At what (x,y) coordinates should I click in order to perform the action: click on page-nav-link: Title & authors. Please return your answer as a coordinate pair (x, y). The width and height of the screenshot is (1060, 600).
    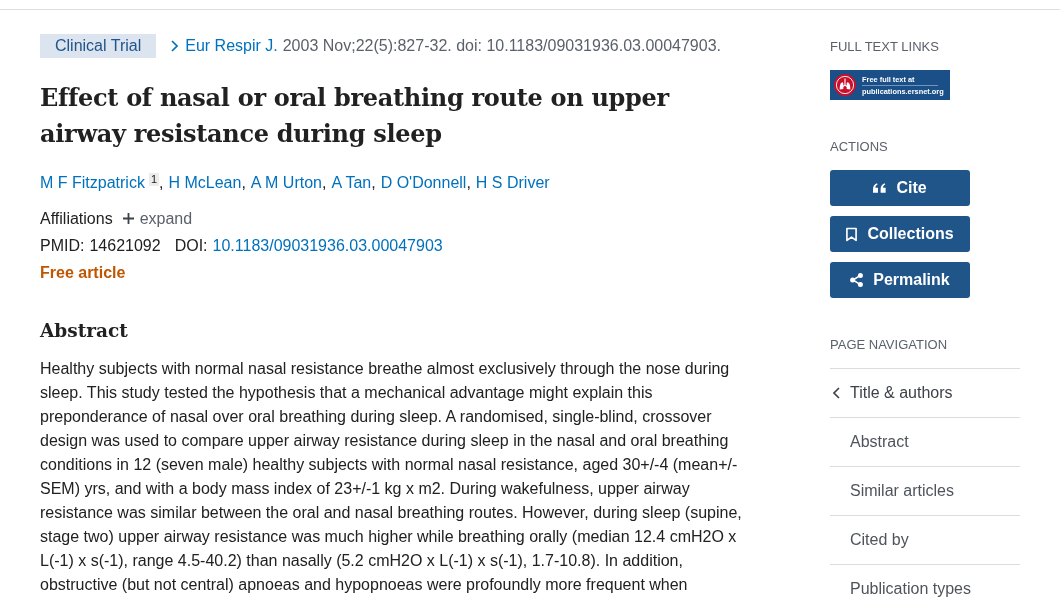
    Looking at the image, I should click on (925, 393).